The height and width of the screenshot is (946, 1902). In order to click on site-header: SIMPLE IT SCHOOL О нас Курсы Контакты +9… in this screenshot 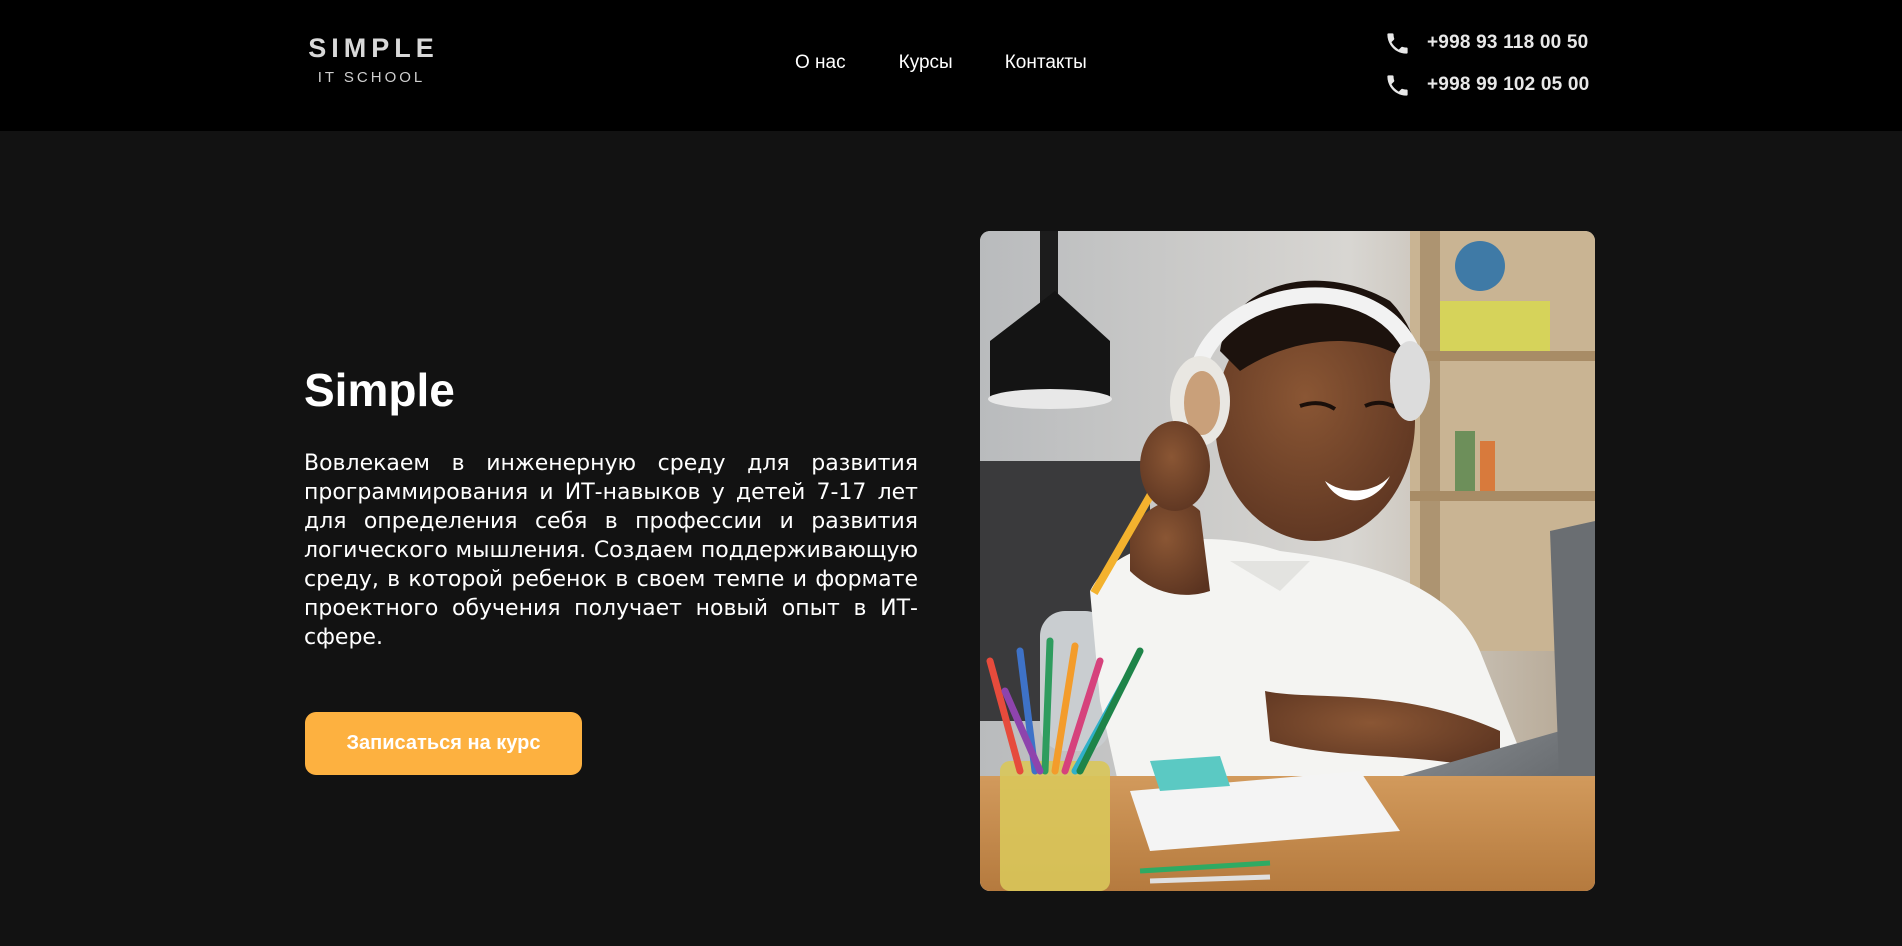, I will do `click(951, 65)`.